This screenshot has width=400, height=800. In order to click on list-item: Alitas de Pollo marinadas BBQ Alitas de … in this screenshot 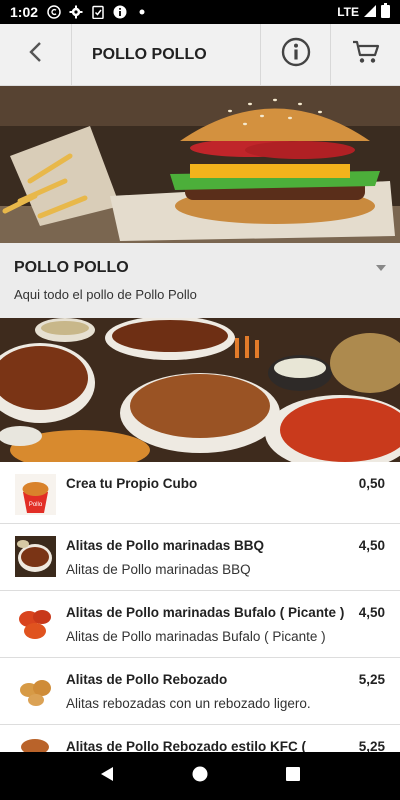, I will do `click(200, 557)`.